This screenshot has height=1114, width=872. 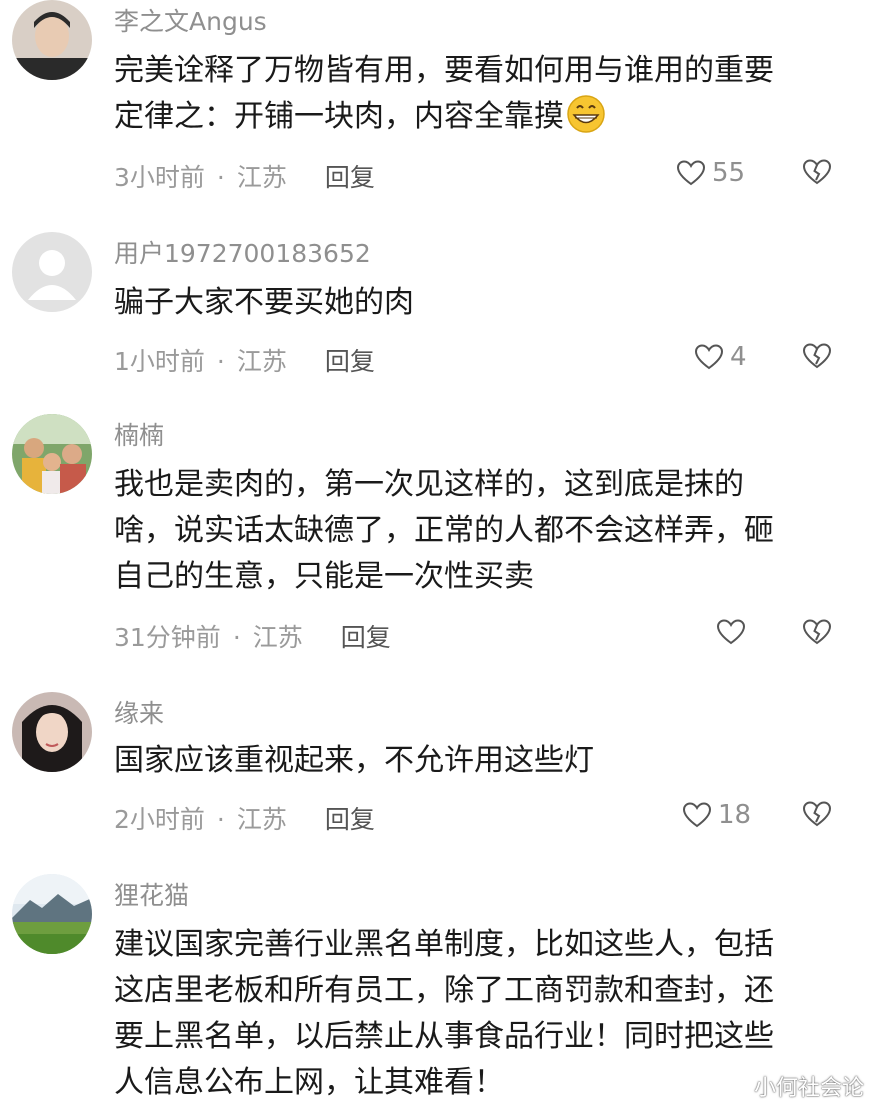 I want to click on comment-line: 我也是卖肉的，第一次见这样的，这到底是抹的, so click(x=429, y=484).